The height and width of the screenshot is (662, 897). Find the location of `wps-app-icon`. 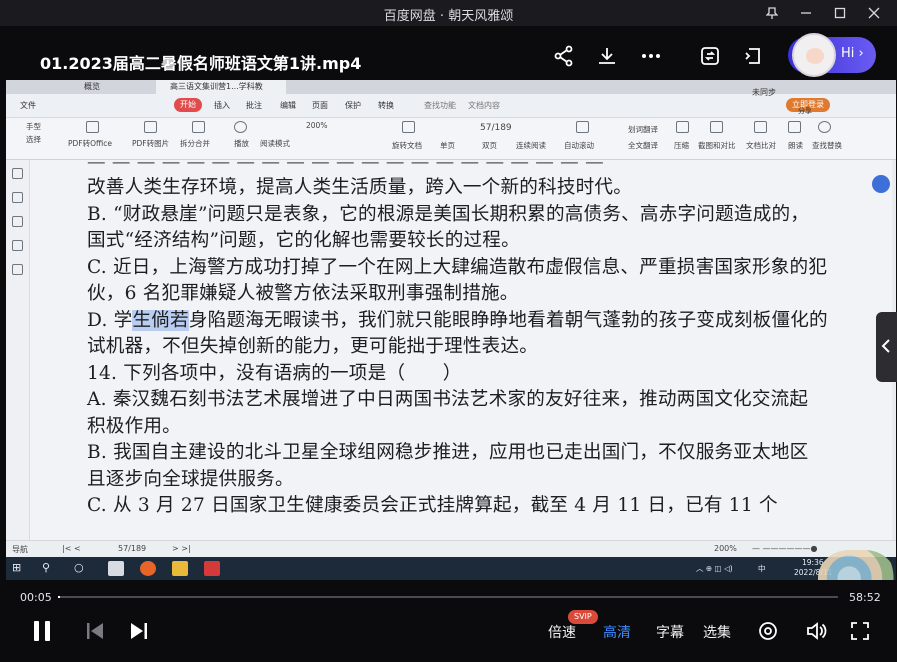

wps-app-icon is located at coordinates (212, 568).